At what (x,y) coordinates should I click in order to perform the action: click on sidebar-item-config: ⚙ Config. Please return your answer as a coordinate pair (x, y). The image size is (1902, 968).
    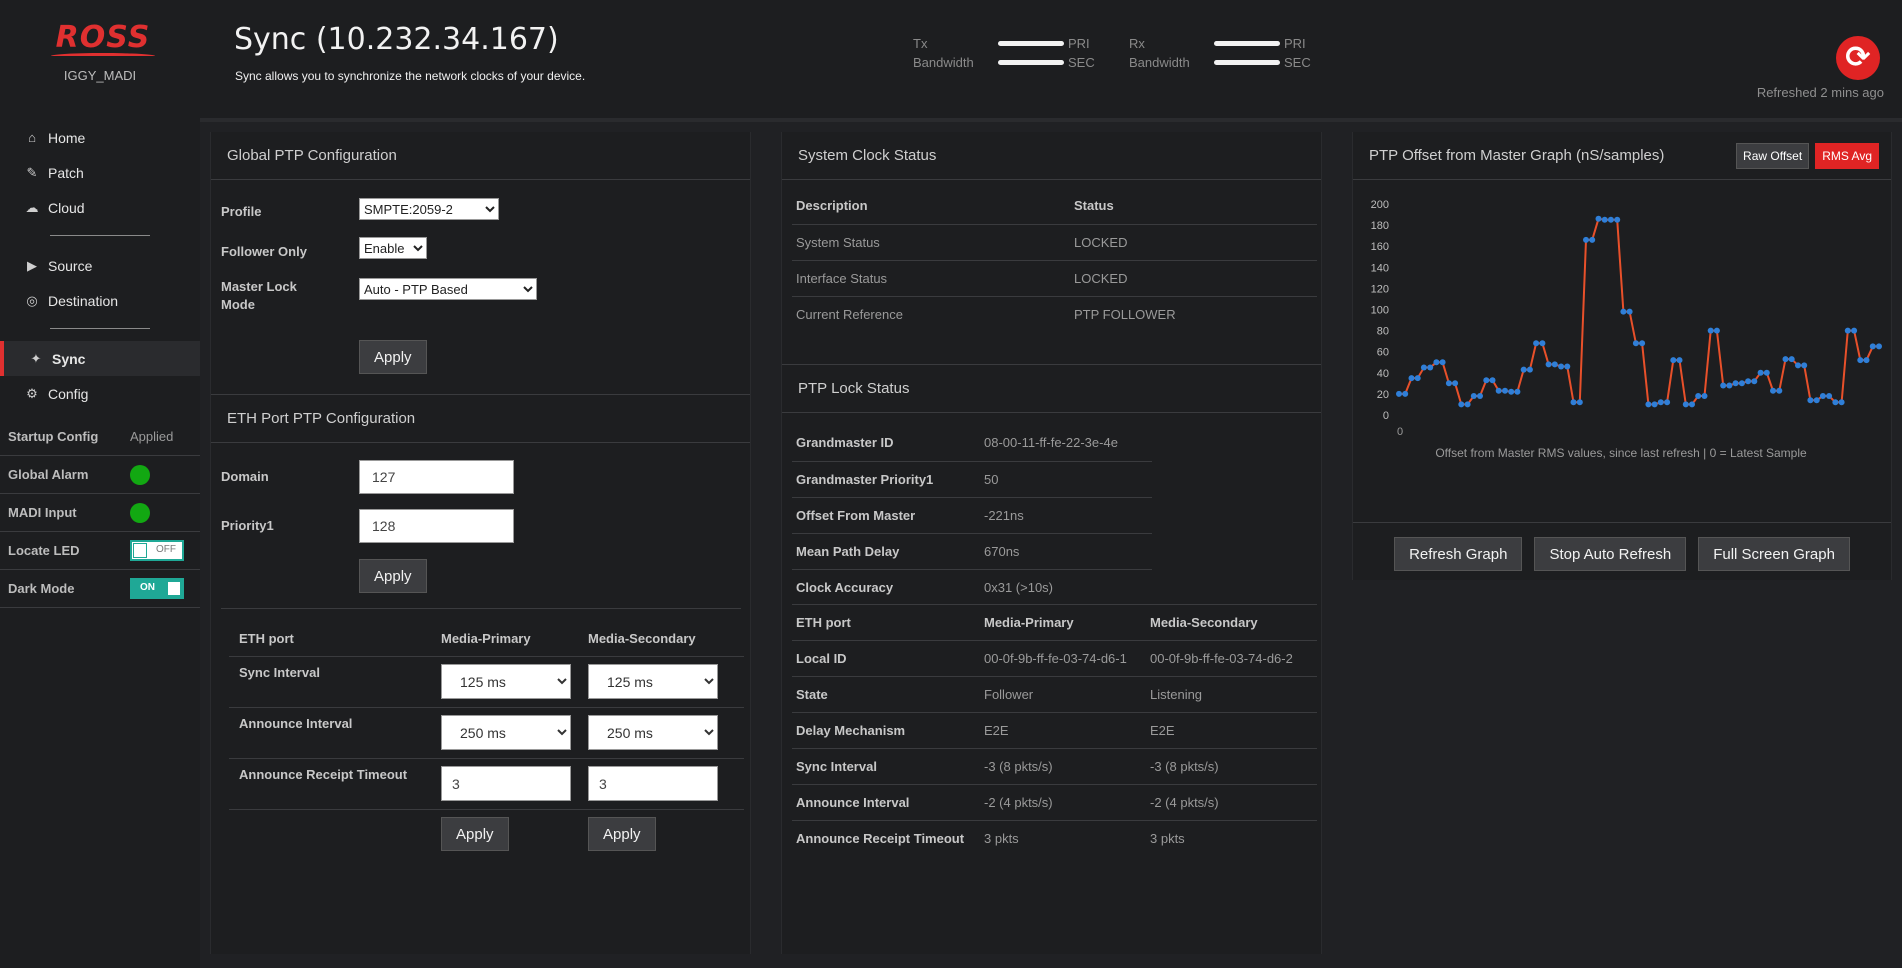
    Looking at the image, I should click on (100, 393).